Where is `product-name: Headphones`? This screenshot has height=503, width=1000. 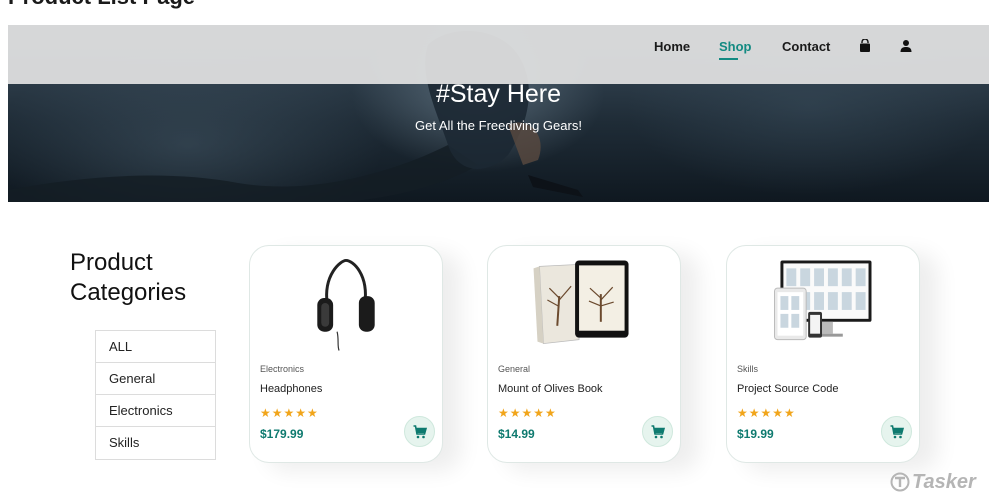
product-name: Headphones is located at coordinates (291, 389).